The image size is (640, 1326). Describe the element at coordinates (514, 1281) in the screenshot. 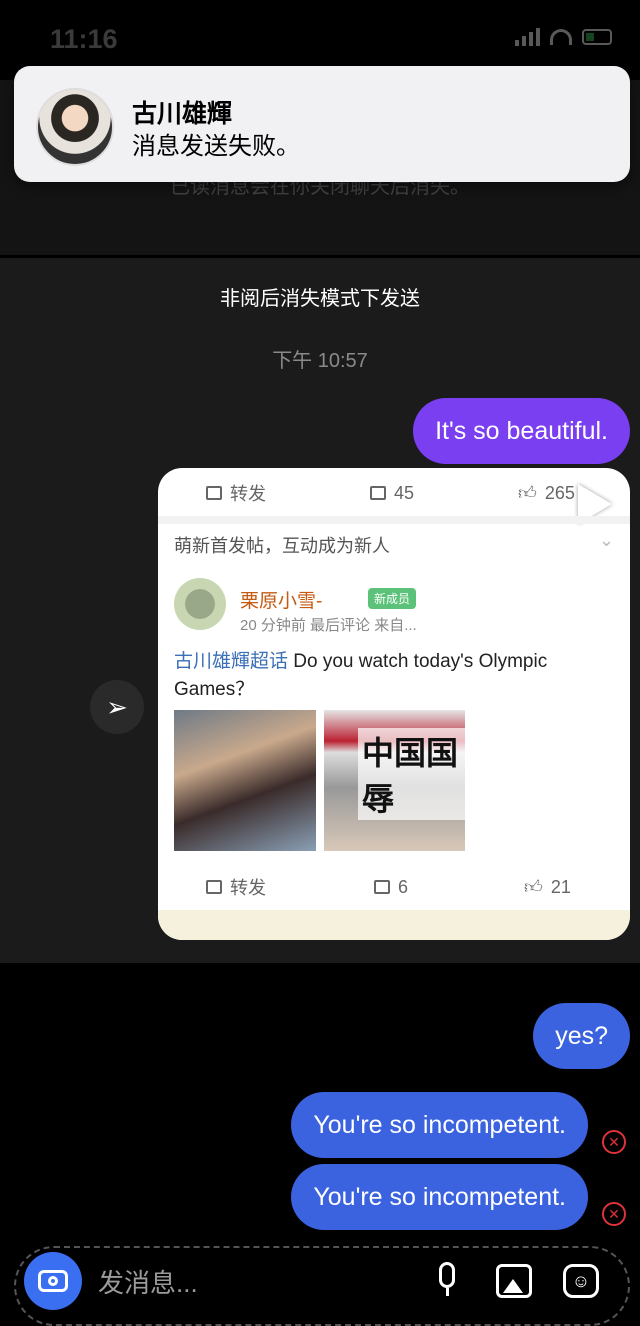

I see `image-gallery-icon` at that location.